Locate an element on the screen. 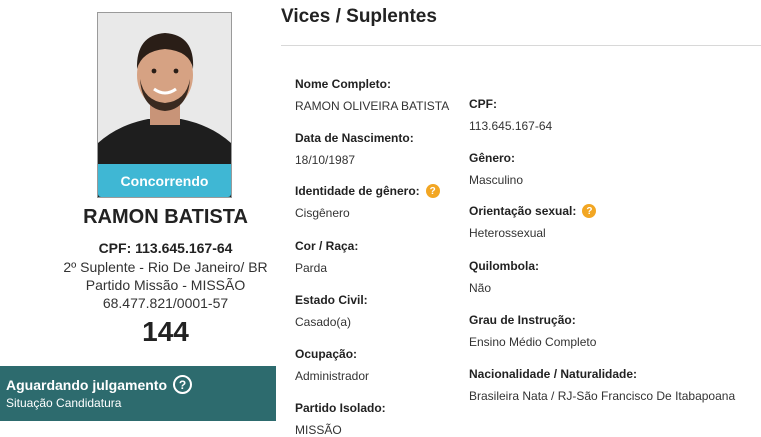 This screenshot has height=437, width=761. field-value: MISSÃO is located at coordinates (318, 430).